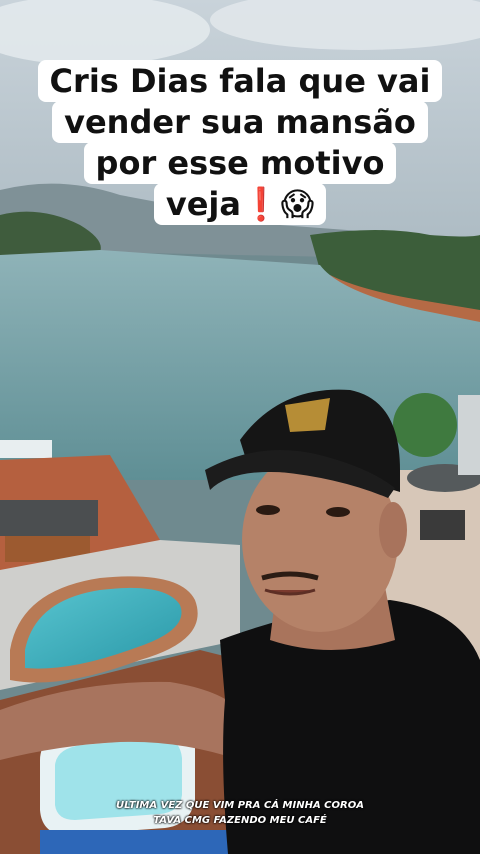 The height and width of the screenshot is (854, 480). I want to click on caption-line: Cris Dias fala que vai, so click(240, 81).